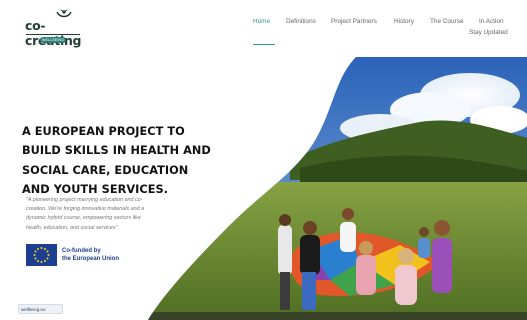 The height and width of the screenshot is (320, 527). Describe the element at coordinates (301, 21) in the screenshot. I see `nav-item-definitions: Definitions` at that location.